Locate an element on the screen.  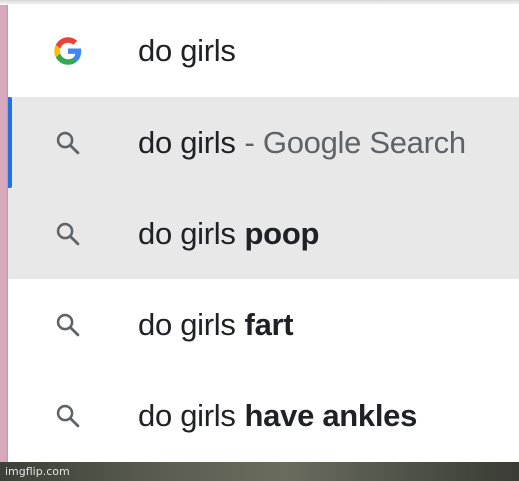
suggestion-completion-text: fart is located at coordinates (269, 324).